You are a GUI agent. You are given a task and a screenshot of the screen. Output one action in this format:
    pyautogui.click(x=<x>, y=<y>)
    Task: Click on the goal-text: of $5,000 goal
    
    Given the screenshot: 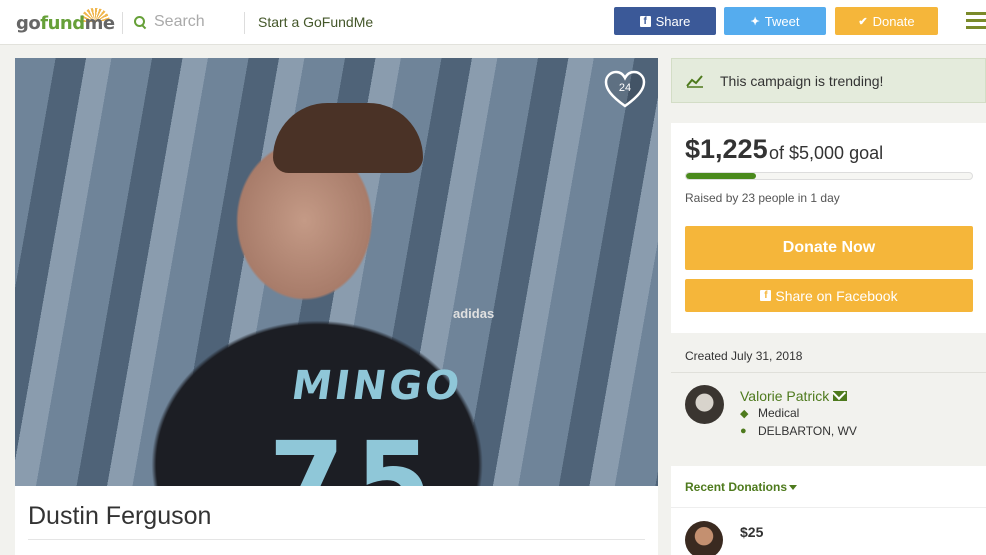 What is the action you would take?
    pyautogui.click(x=826, y=153)
    